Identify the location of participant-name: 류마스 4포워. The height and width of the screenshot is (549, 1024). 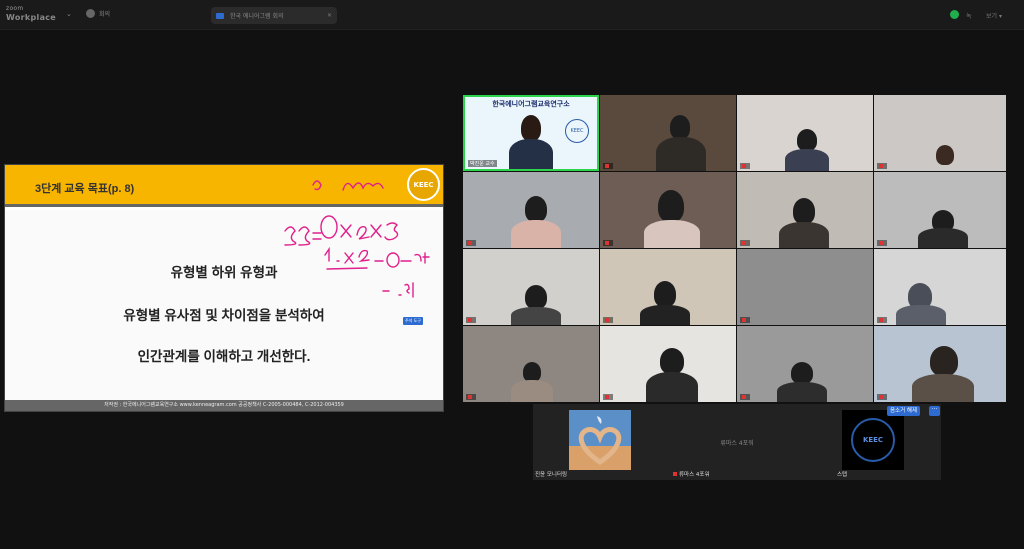
(691, 474).